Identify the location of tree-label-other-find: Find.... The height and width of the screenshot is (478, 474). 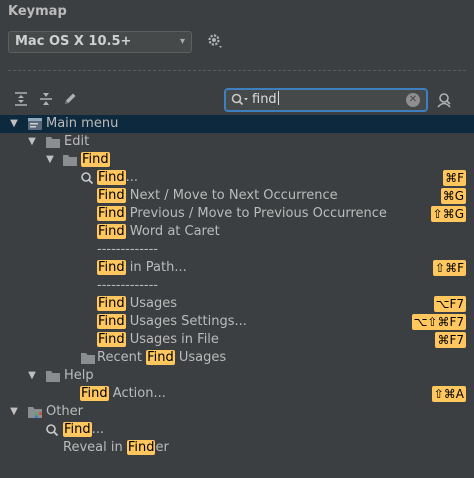
(84, 429).